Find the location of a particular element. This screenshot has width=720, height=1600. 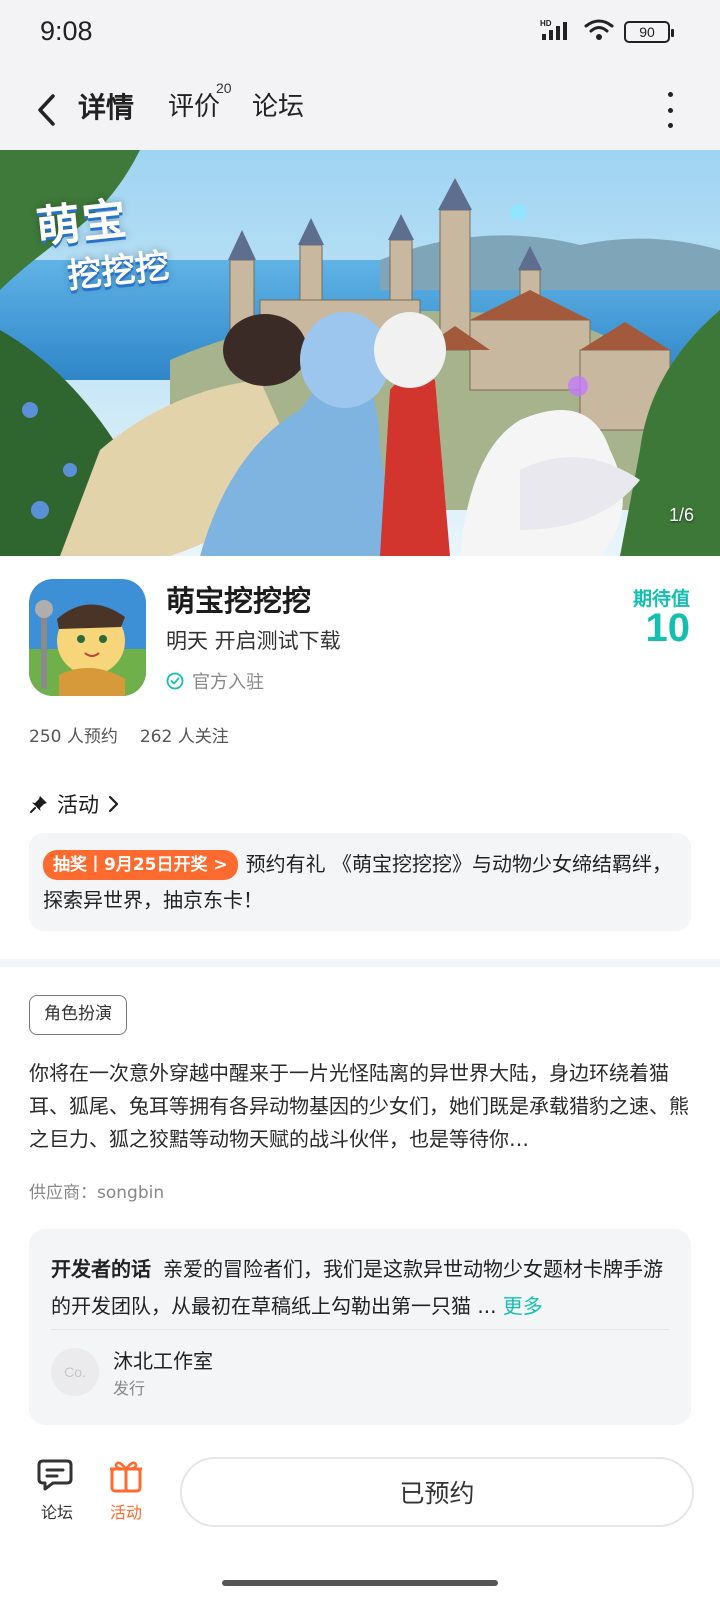

official-label: 官方入驻 is located at coordinates (228, 682).